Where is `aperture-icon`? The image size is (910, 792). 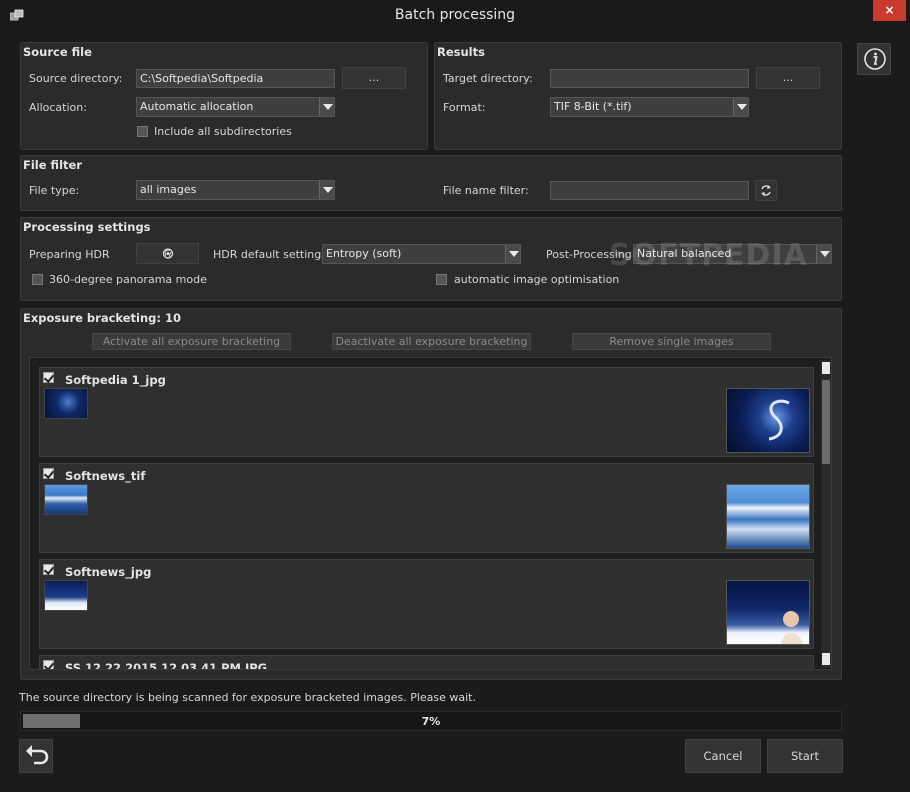
aperture-icon is located at coordinates (168, 253).